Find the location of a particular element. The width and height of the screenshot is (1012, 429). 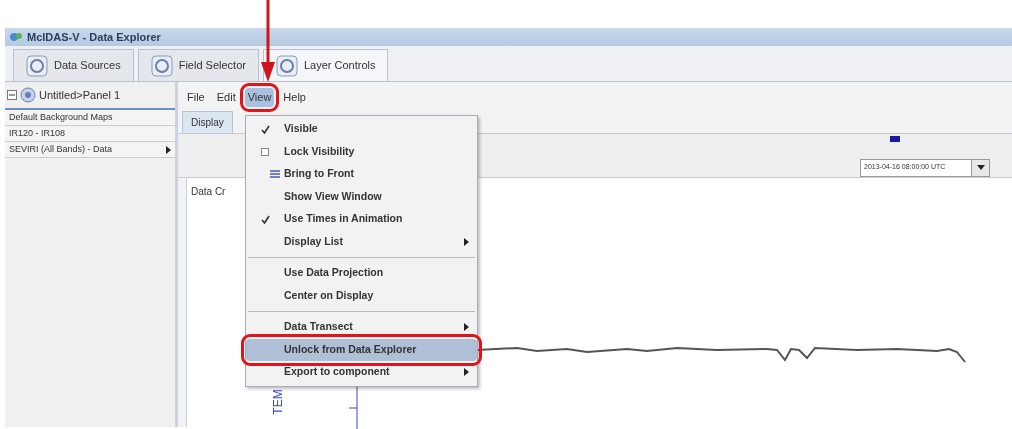

menu-item: Export to component is located at coordinates (361, 372).